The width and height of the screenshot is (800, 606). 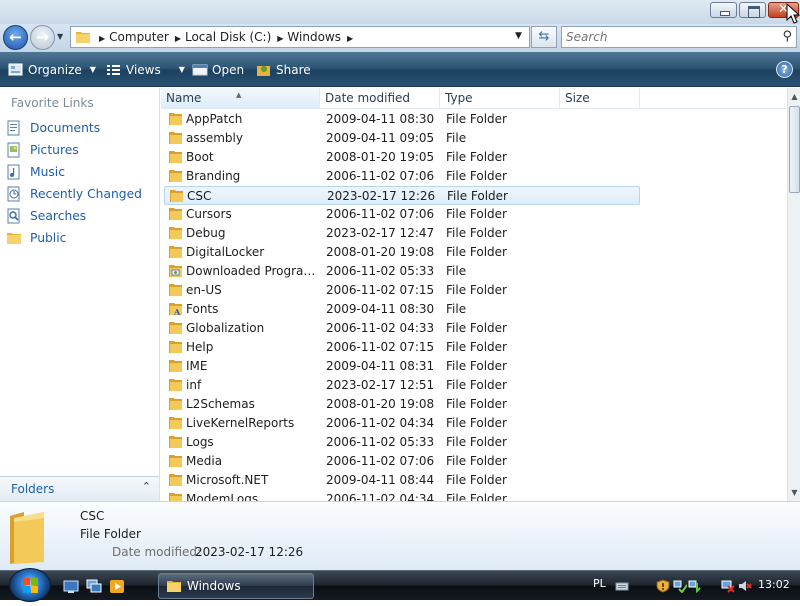 I want to click on file-name: Branding, so click(x=213, y=176).